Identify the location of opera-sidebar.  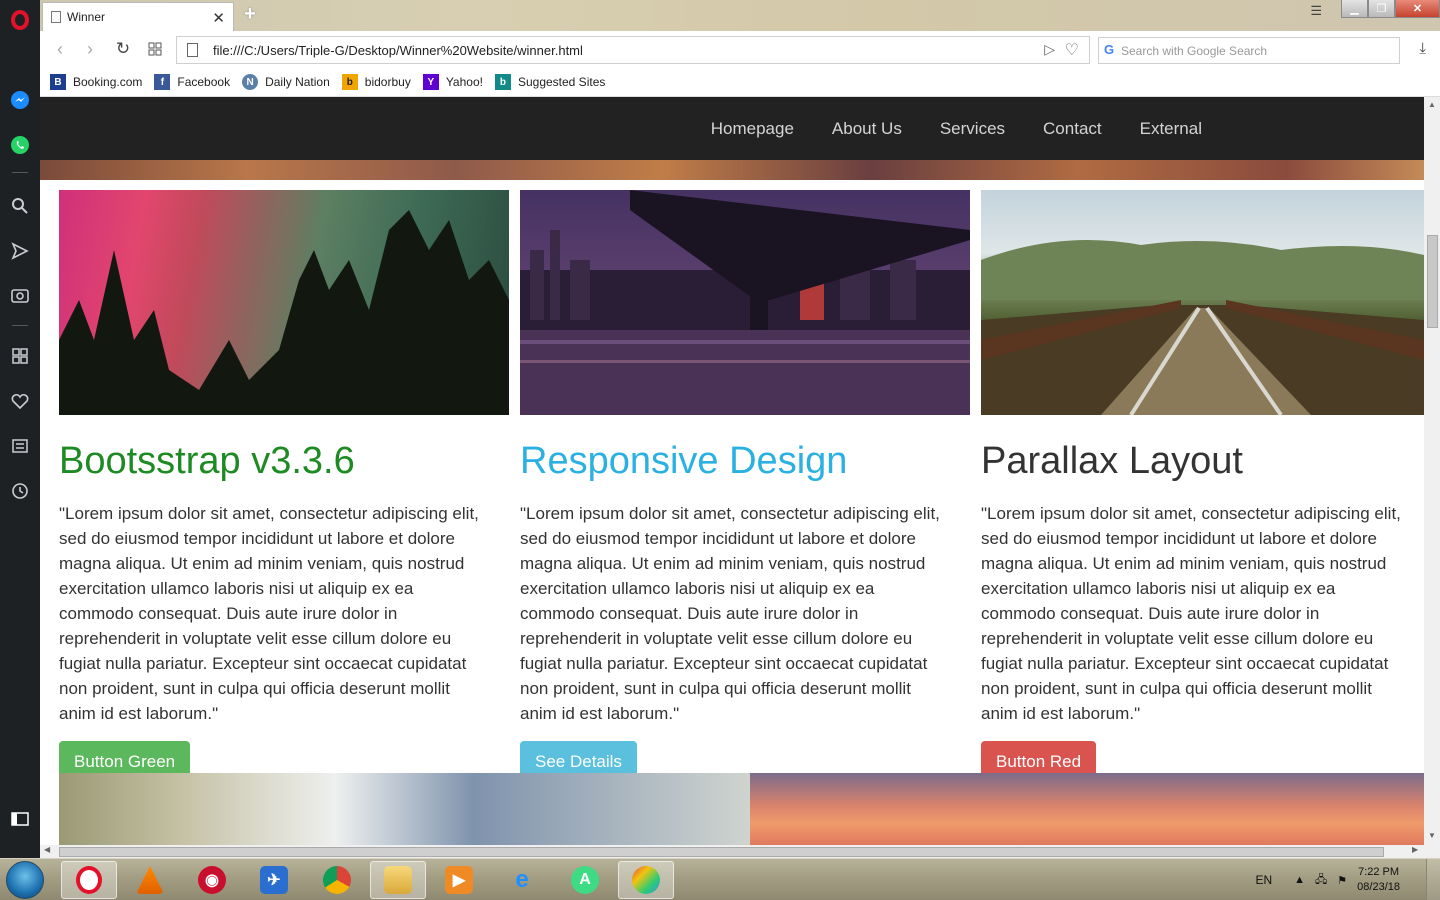
(20, 429).